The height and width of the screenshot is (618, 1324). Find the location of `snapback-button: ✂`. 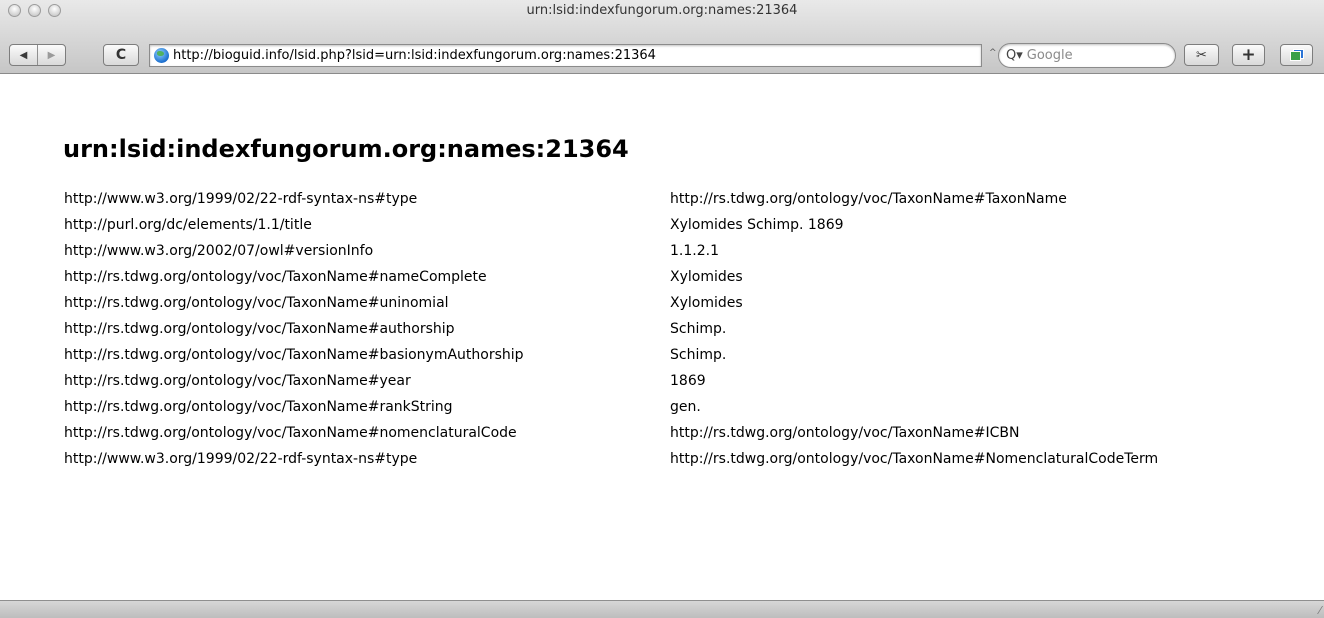

snapback-button: ✂ is located at coordinates (1201, 55).